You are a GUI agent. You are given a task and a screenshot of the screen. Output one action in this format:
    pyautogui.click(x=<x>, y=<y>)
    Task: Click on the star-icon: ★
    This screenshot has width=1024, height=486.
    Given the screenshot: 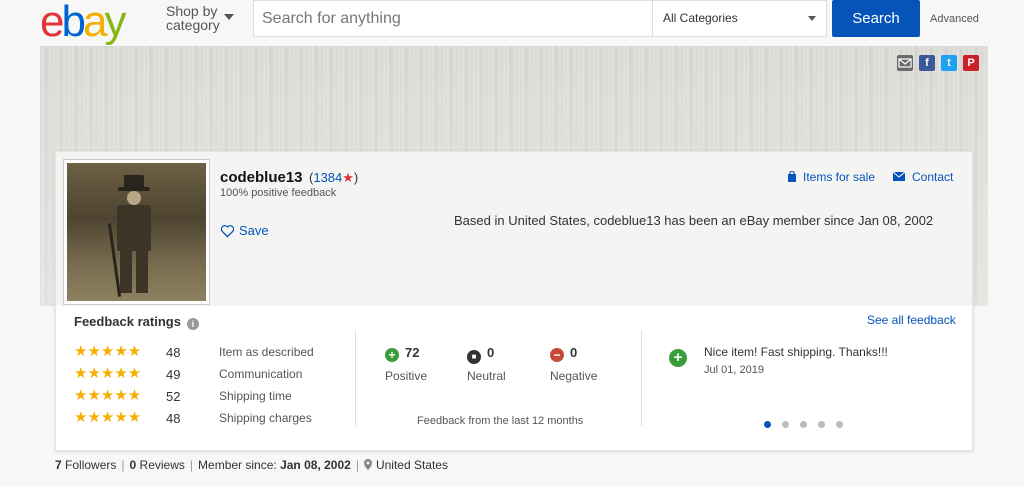 What is the action you would take?
    pyautogui.click(x=348, y=177)
    